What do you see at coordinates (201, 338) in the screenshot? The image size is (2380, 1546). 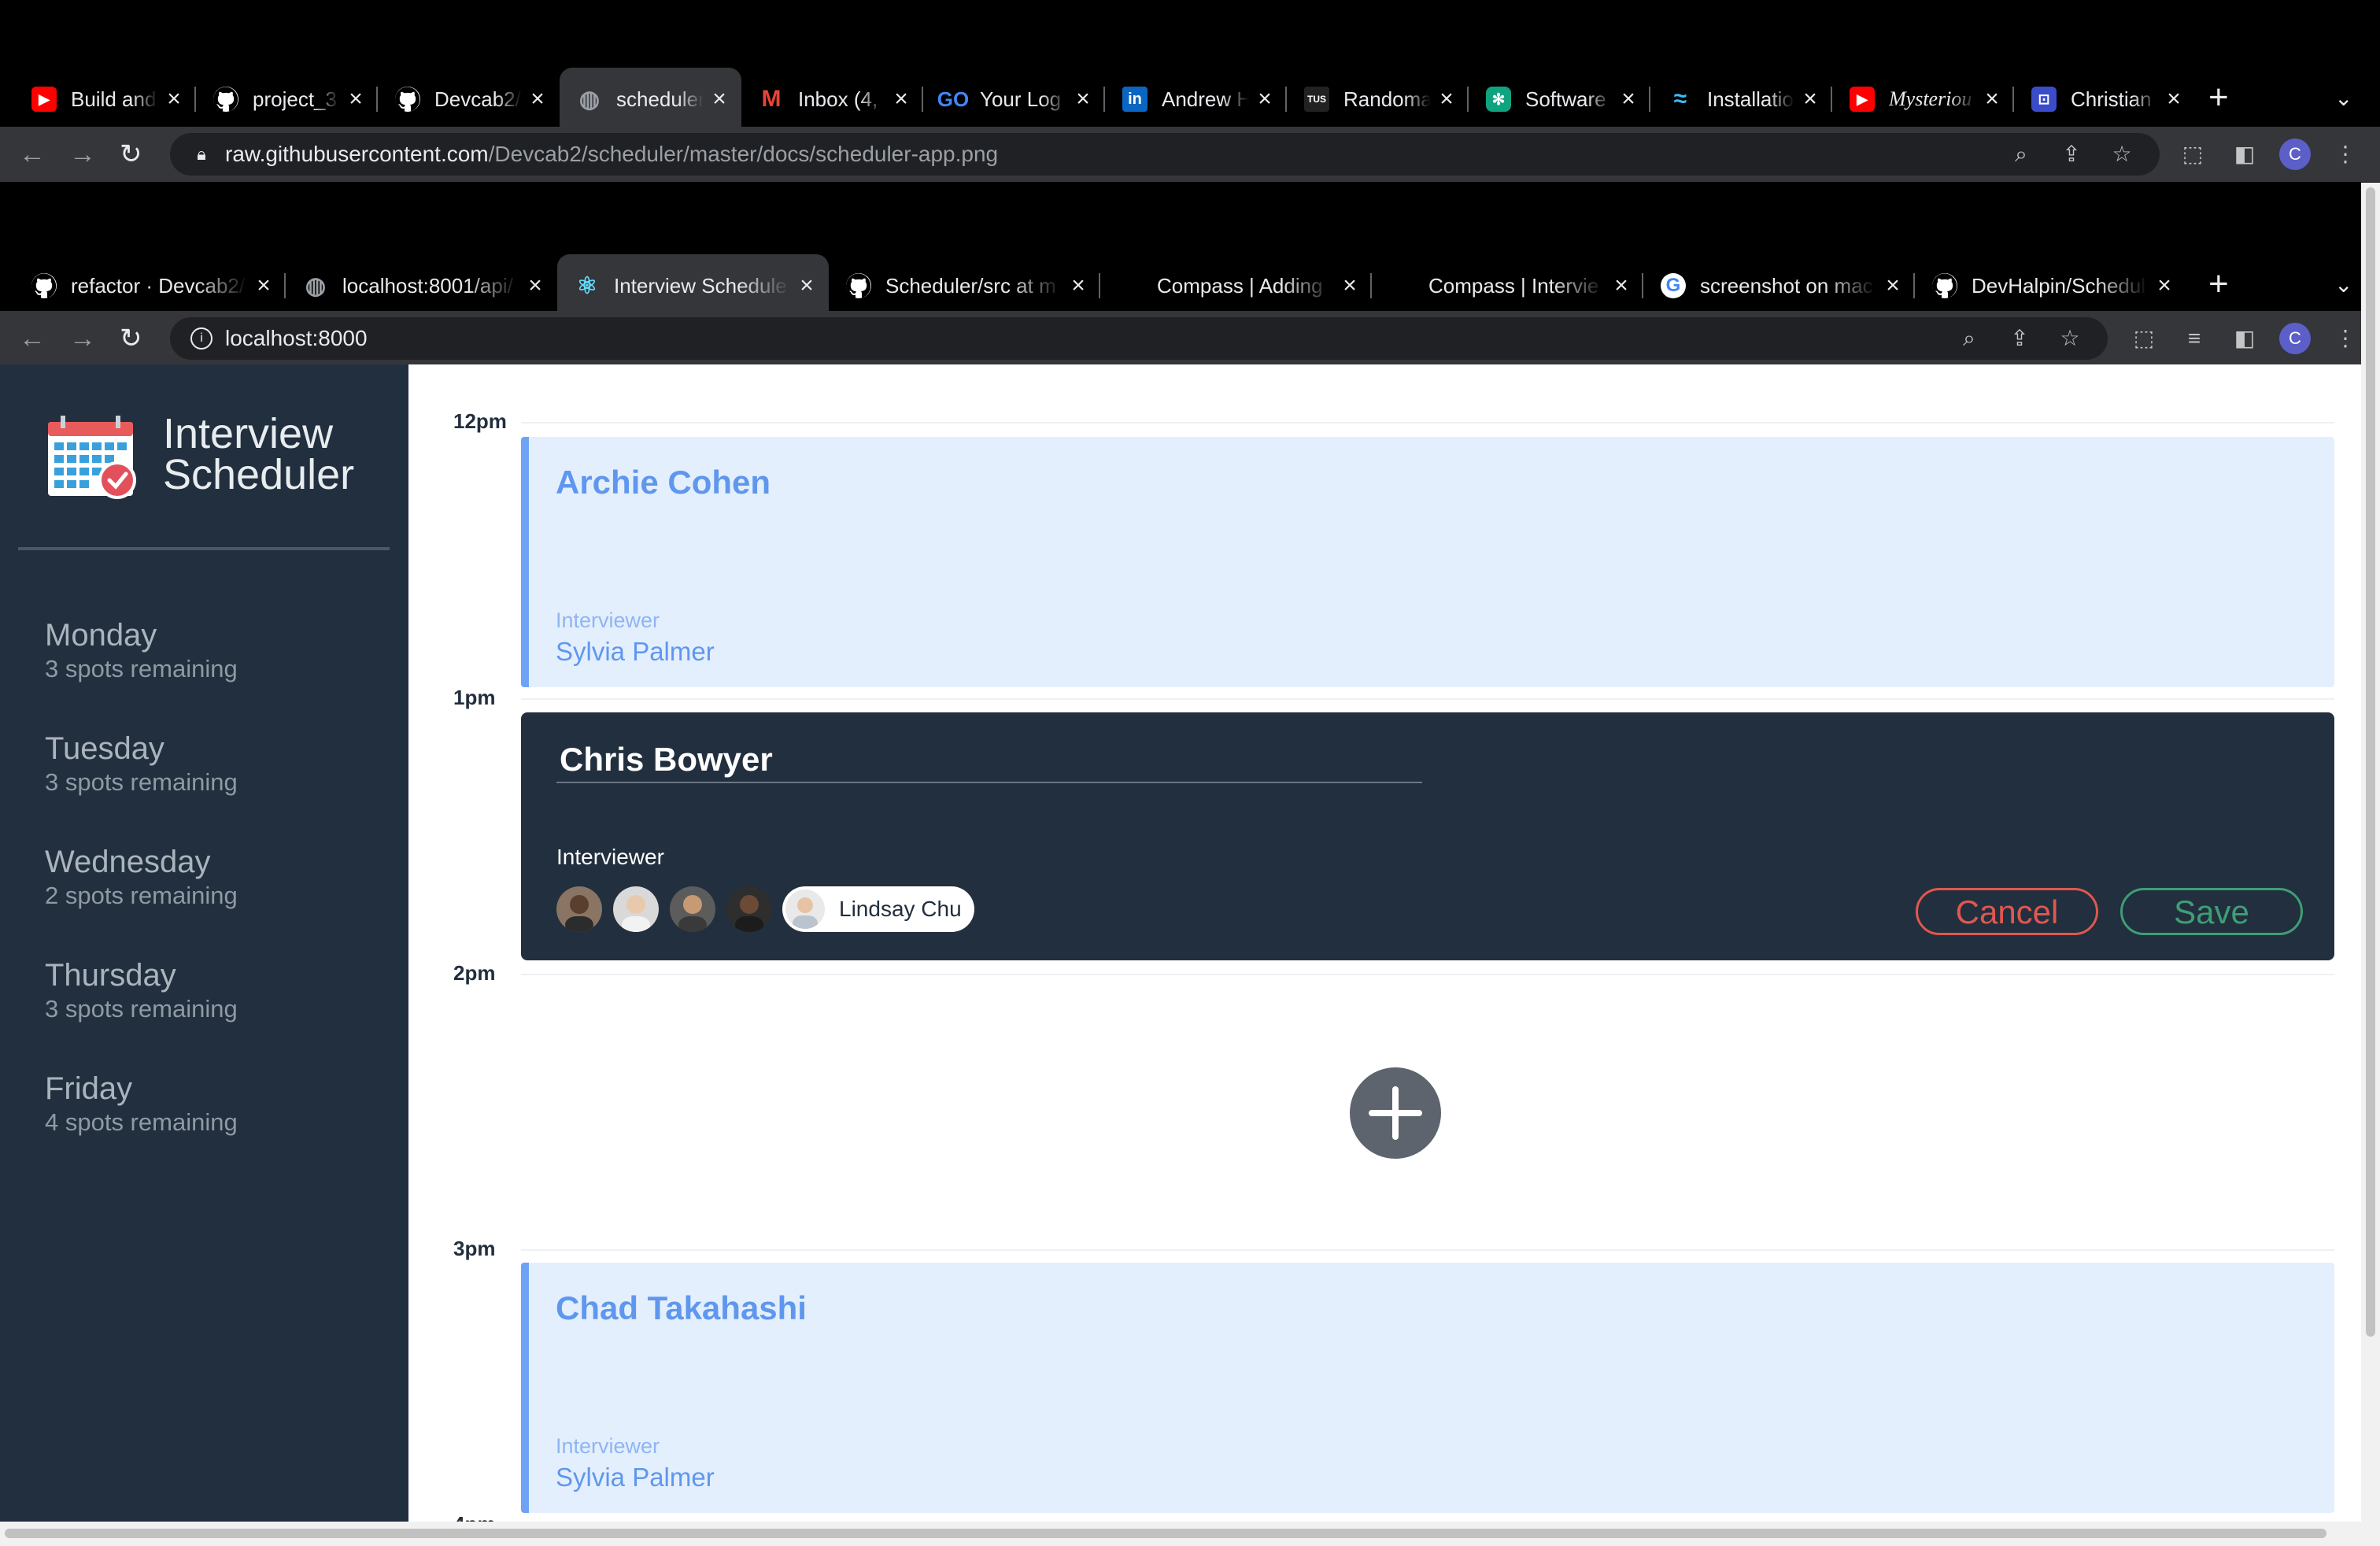 I see `info-icon: i` at bounding box center [201, 338].